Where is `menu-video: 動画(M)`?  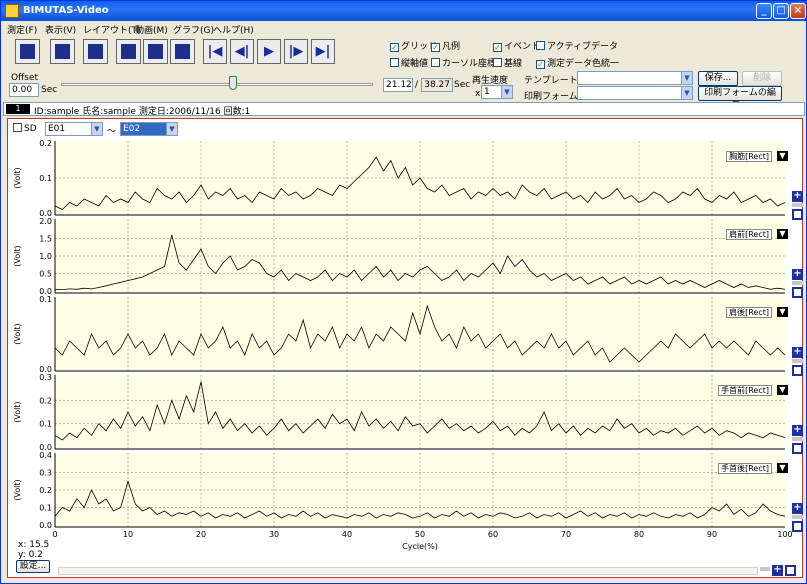
menu-video: 動画(M) is located at coordinates (151, 29).